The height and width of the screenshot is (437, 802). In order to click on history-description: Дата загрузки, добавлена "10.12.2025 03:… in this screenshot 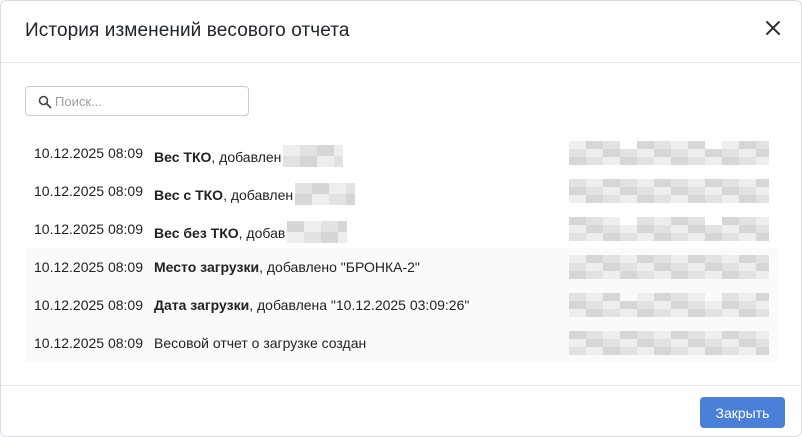, I will do `click(311, 305)`.